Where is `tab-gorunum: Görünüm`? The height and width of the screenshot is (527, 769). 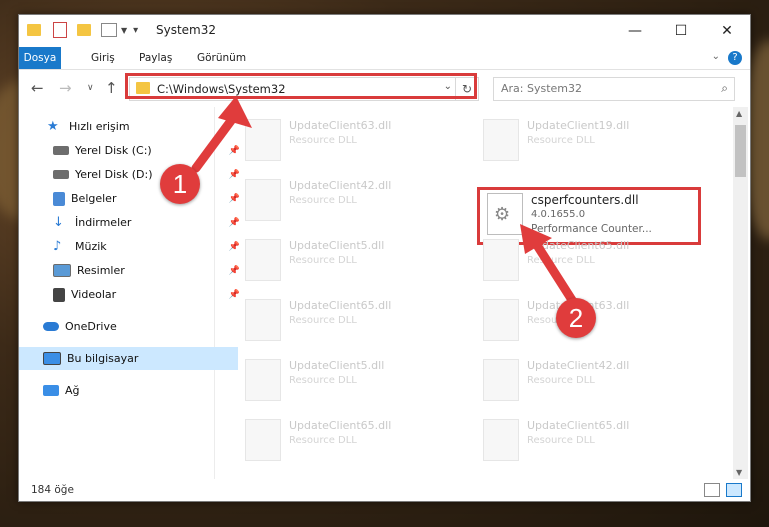
tab-gorunum: Görünüm is located at coordinates (221, 58).